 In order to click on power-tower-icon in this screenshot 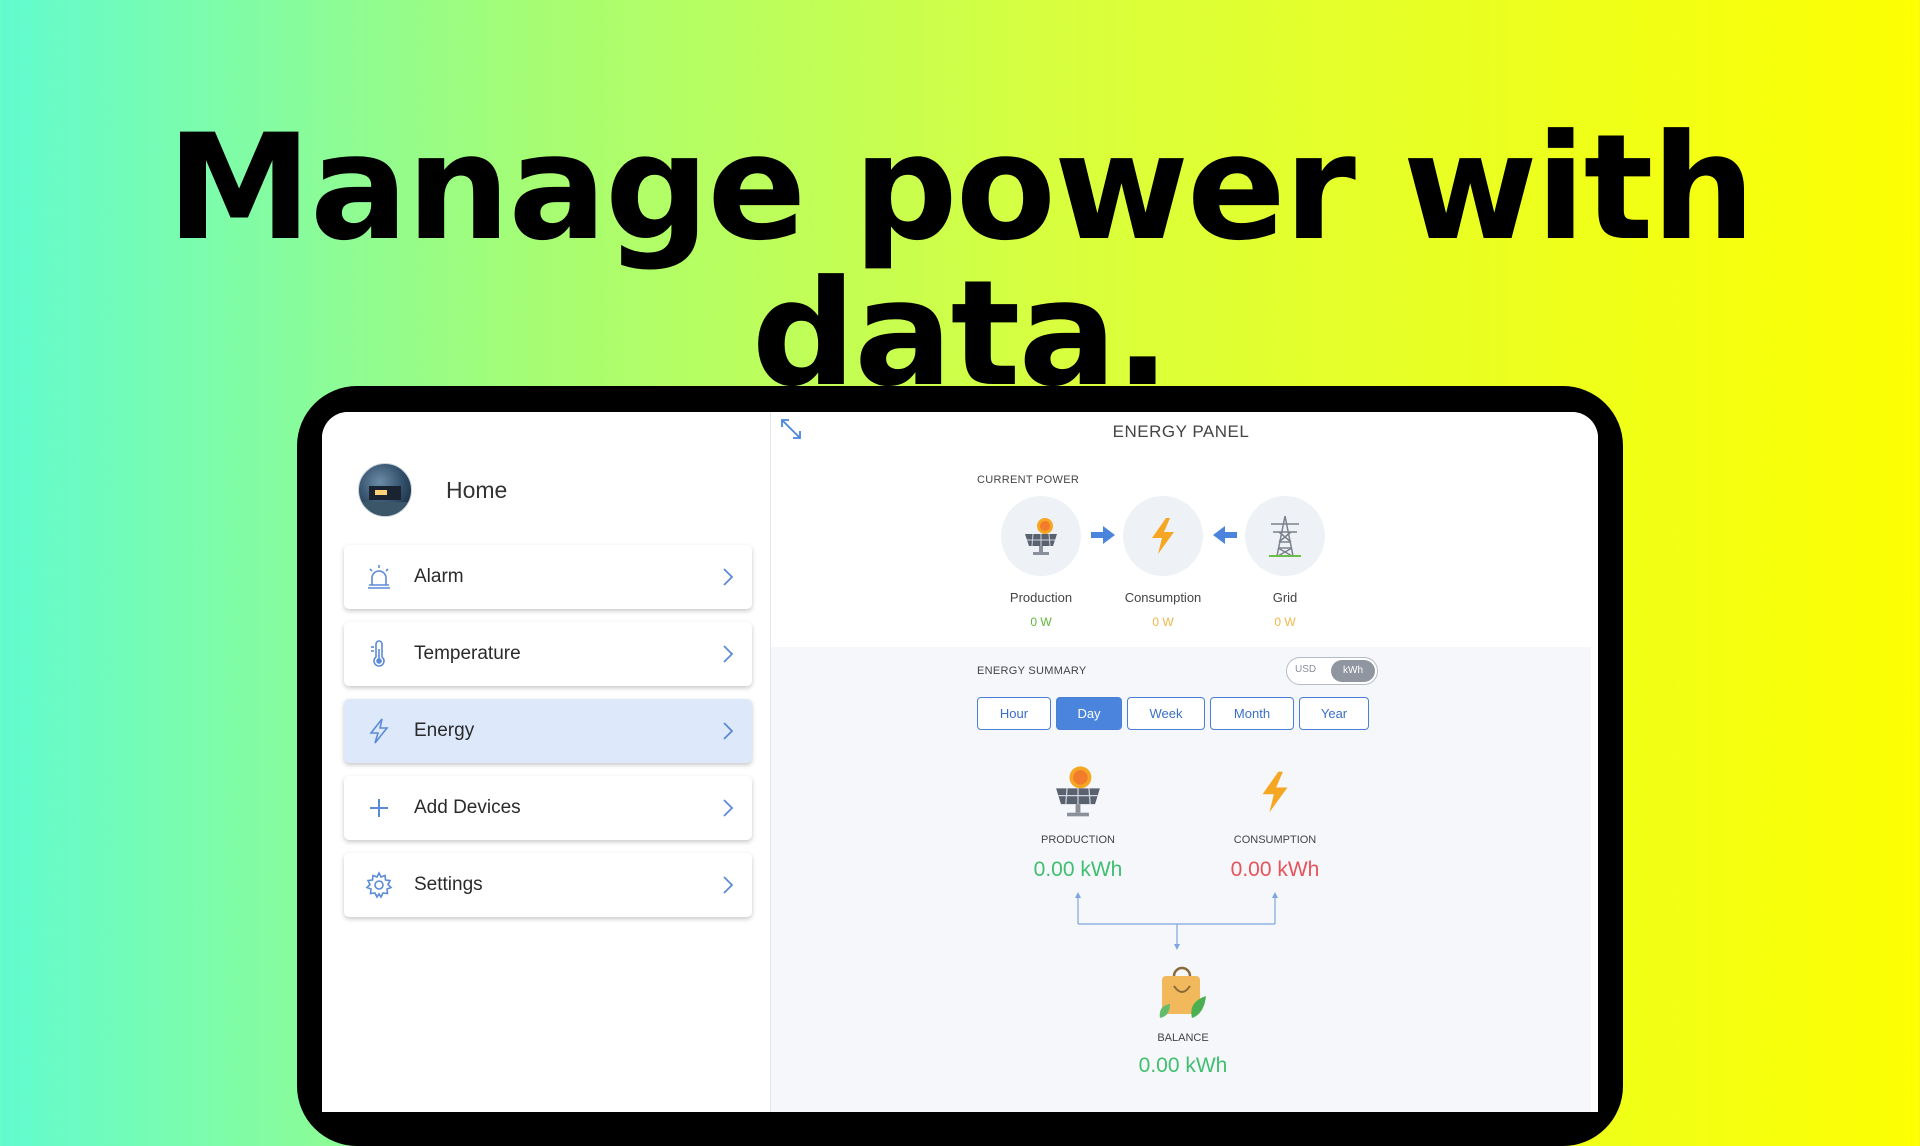, I will do `click(1285, 536)`.